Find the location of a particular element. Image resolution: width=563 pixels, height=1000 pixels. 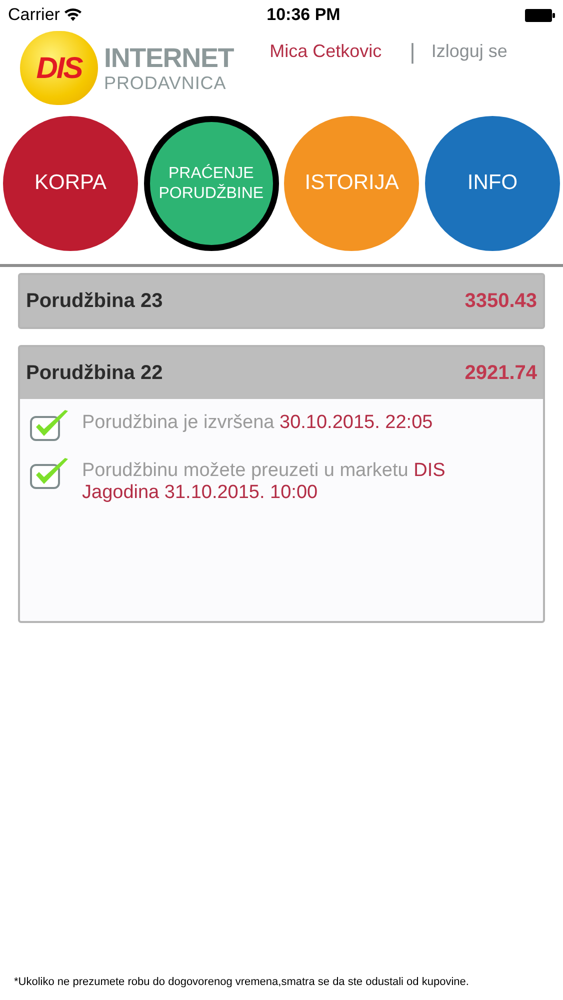

order-title: Porudžbina 23 is located at coordinates (94, 301).